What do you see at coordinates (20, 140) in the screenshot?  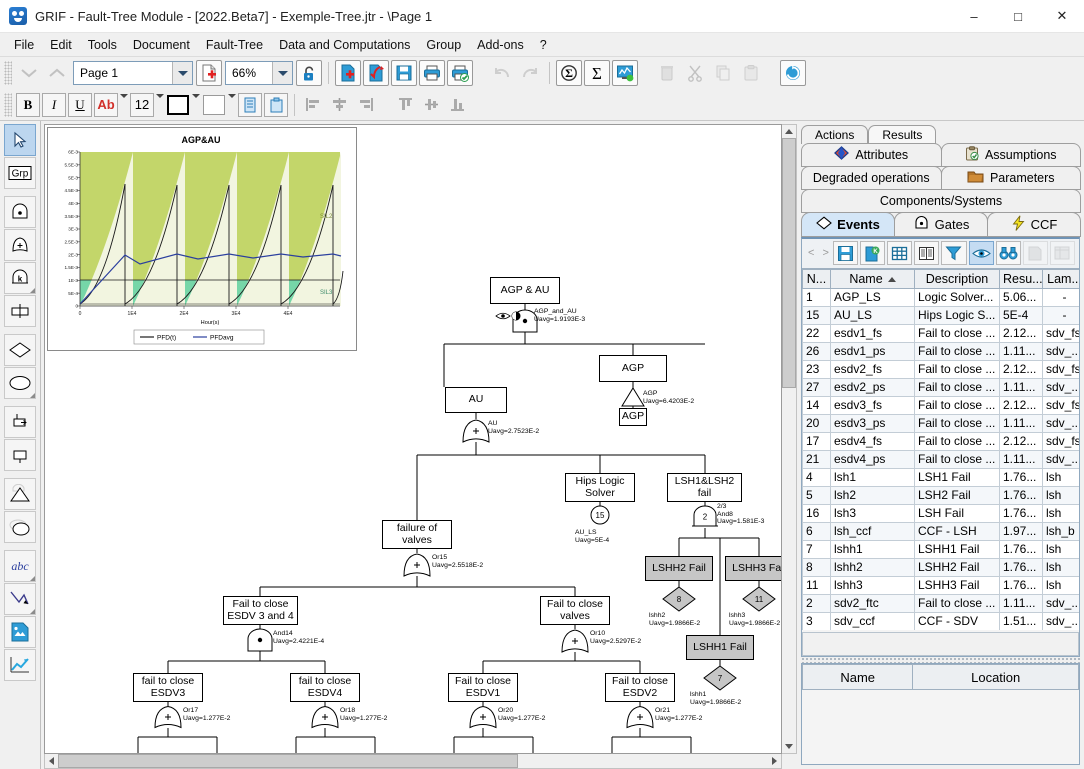 I see `select-tool` at bounding box center [20, 140].